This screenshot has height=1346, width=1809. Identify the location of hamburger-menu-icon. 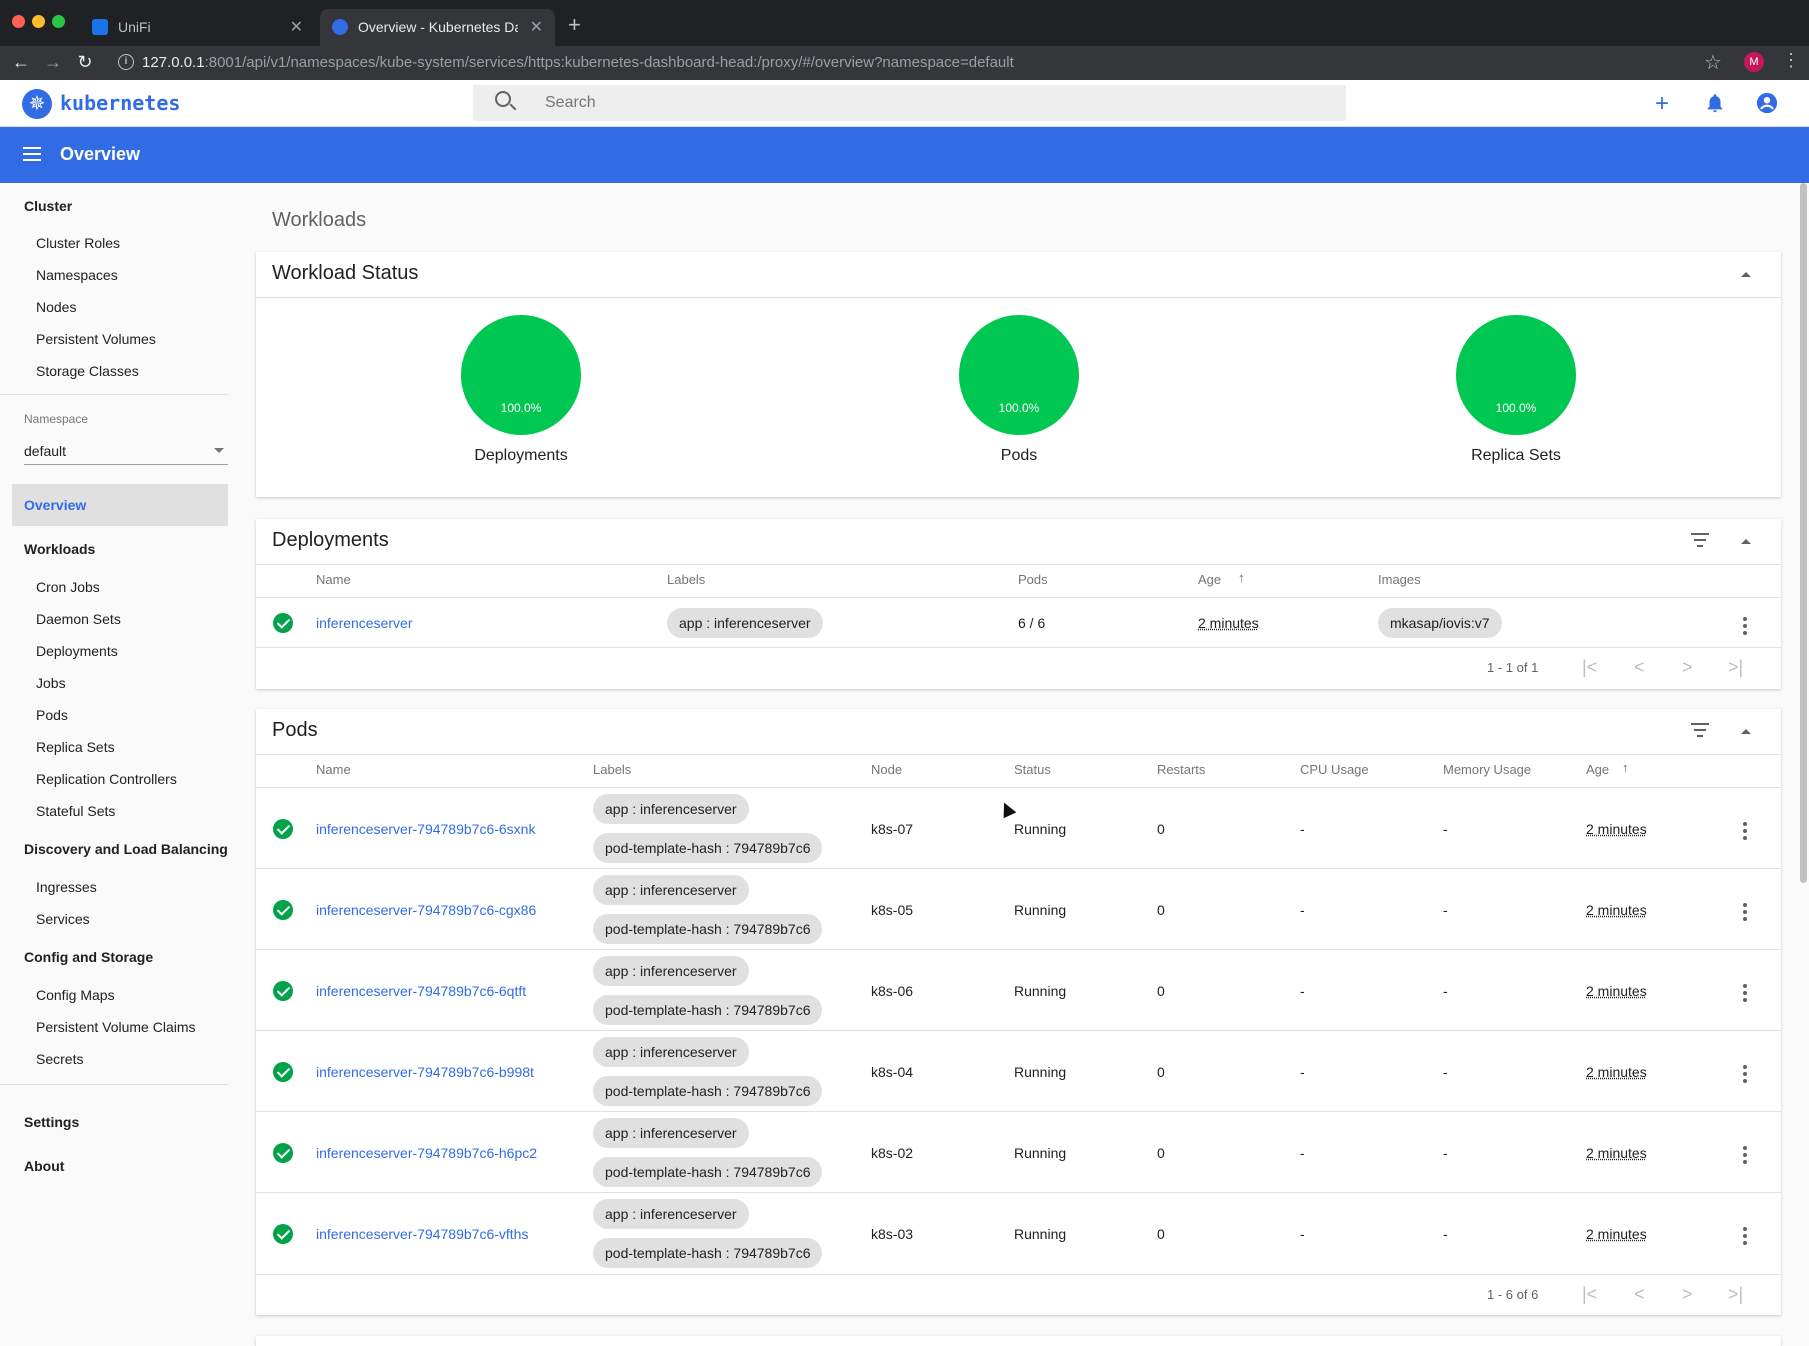
(32, 154).